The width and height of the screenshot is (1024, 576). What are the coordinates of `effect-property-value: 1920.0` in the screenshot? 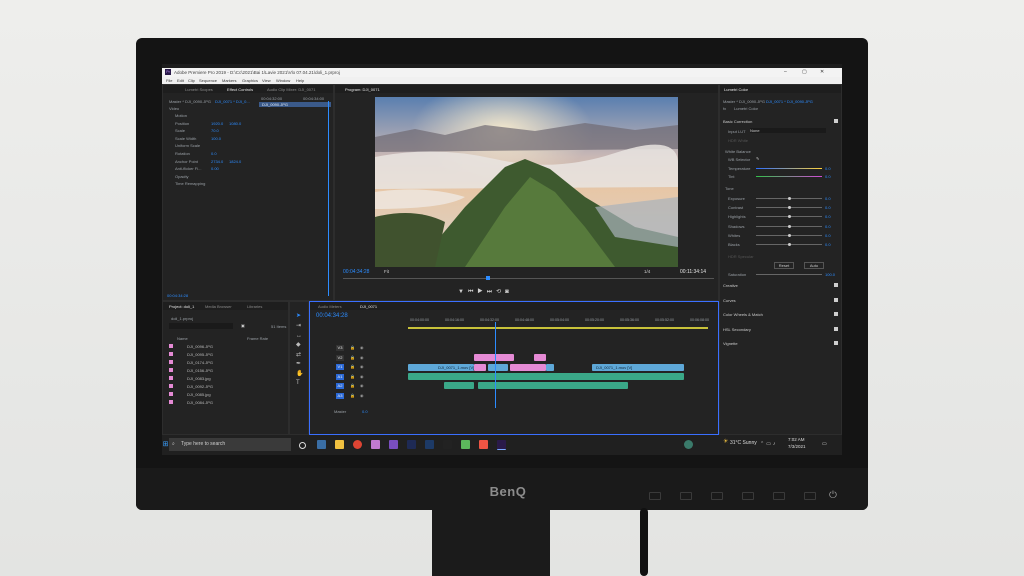 It's located at (217, 123).